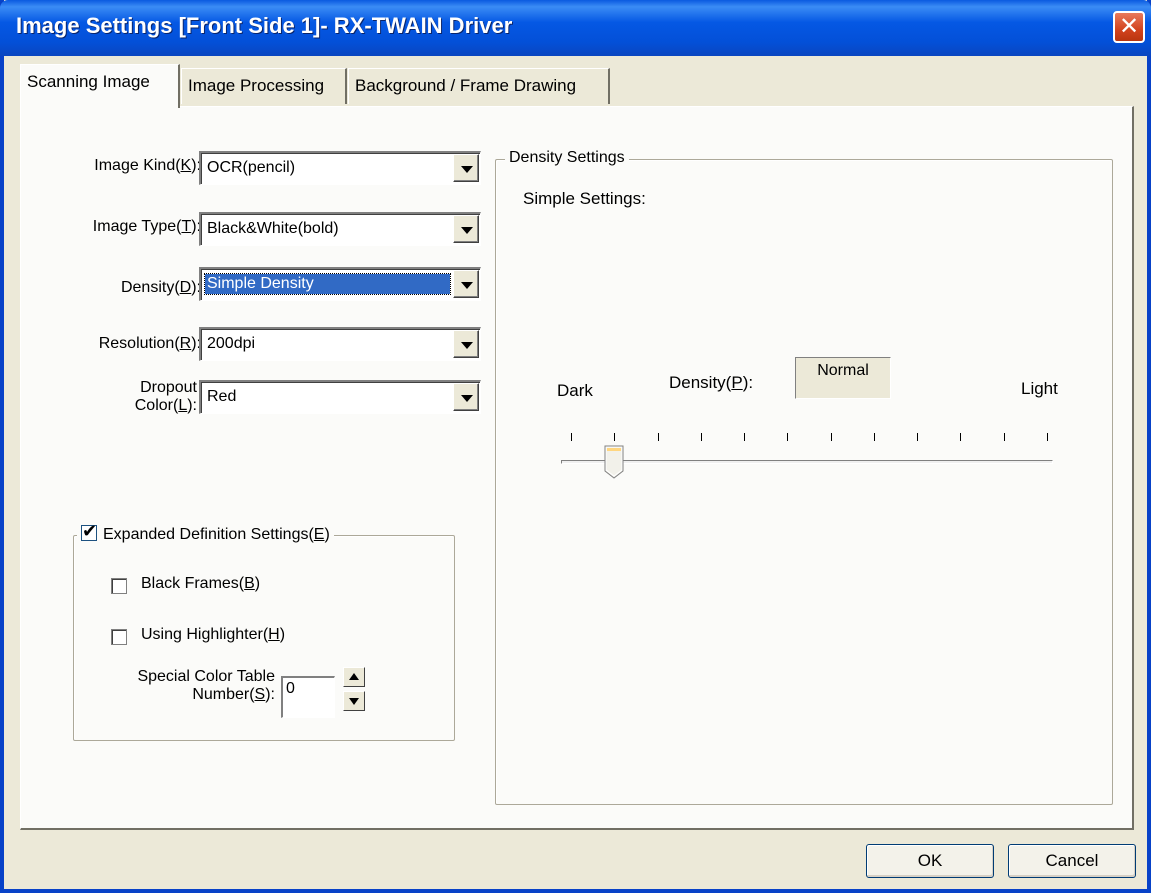 This screenshot has height=893, width=1151. Describe the element at coordinates (231, 343) in the screenshot. I see `resolution-value: 200dpi` at that location.